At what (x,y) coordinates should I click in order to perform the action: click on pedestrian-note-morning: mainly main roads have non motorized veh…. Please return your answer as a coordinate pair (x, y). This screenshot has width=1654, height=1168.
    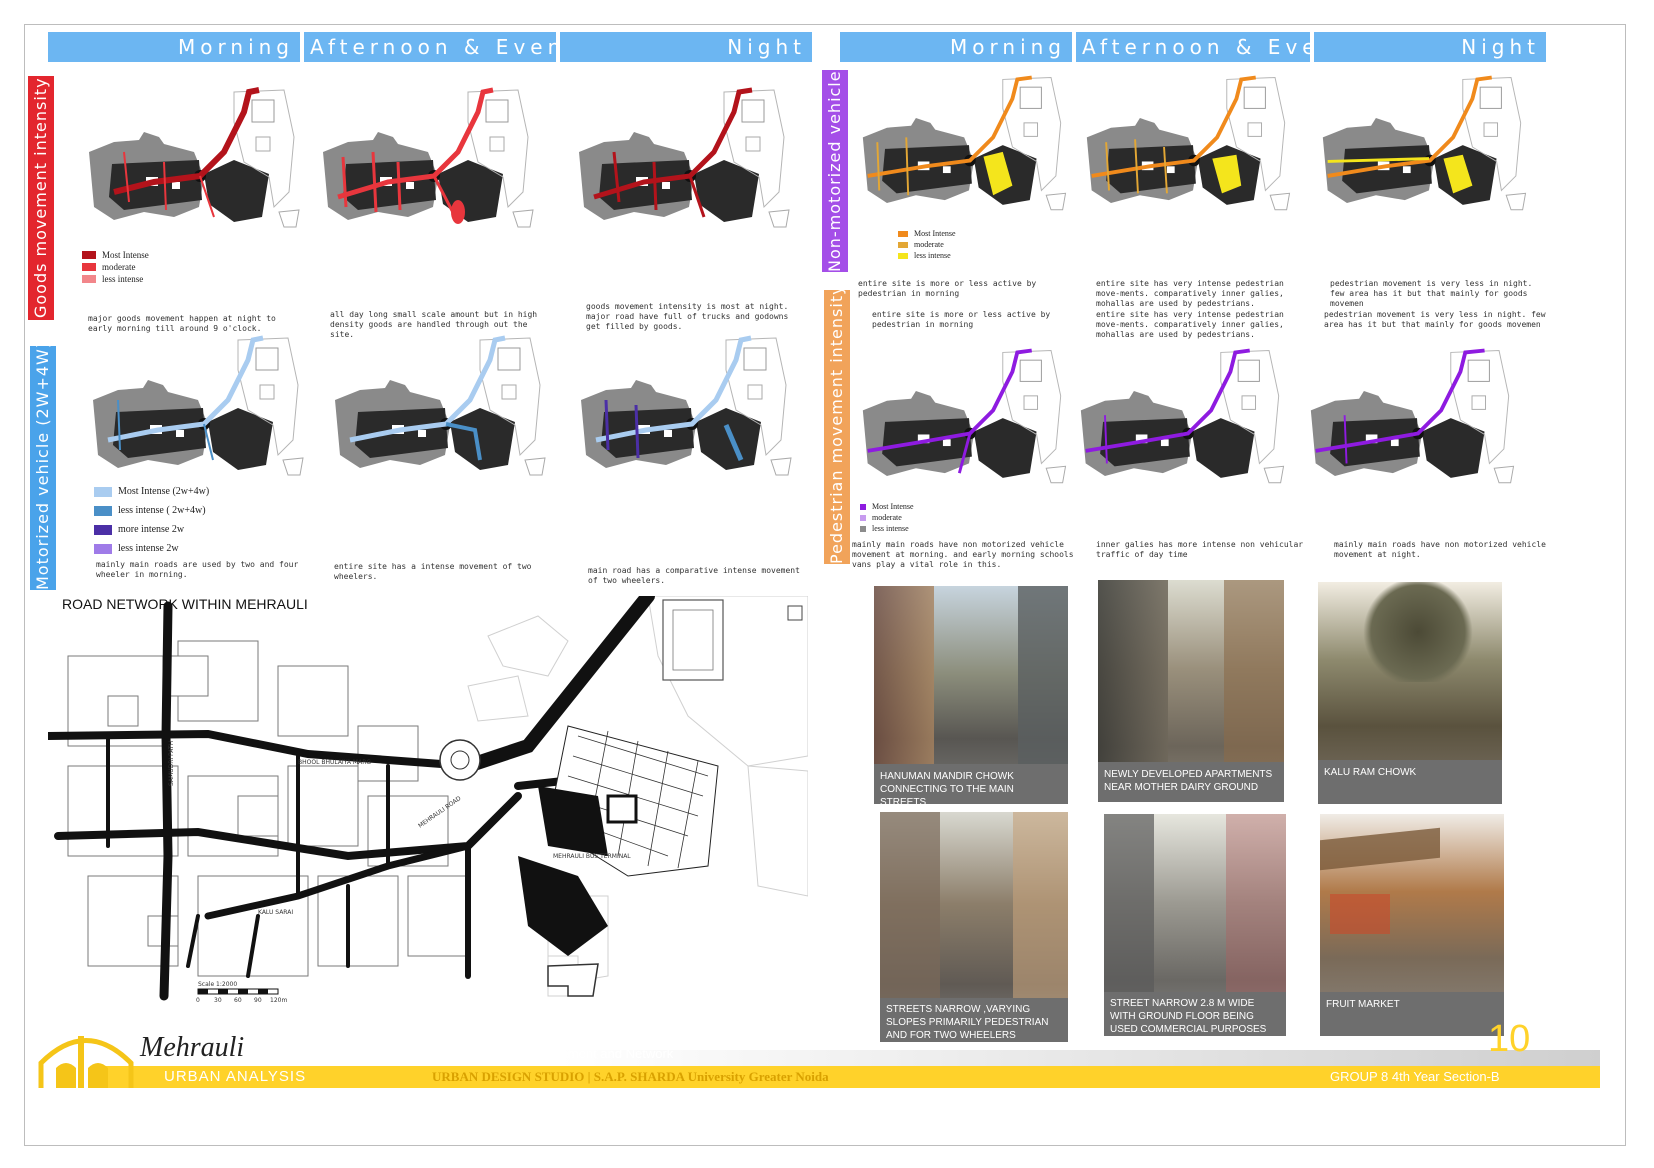
    Looking at the image, I should click on (963, 554).